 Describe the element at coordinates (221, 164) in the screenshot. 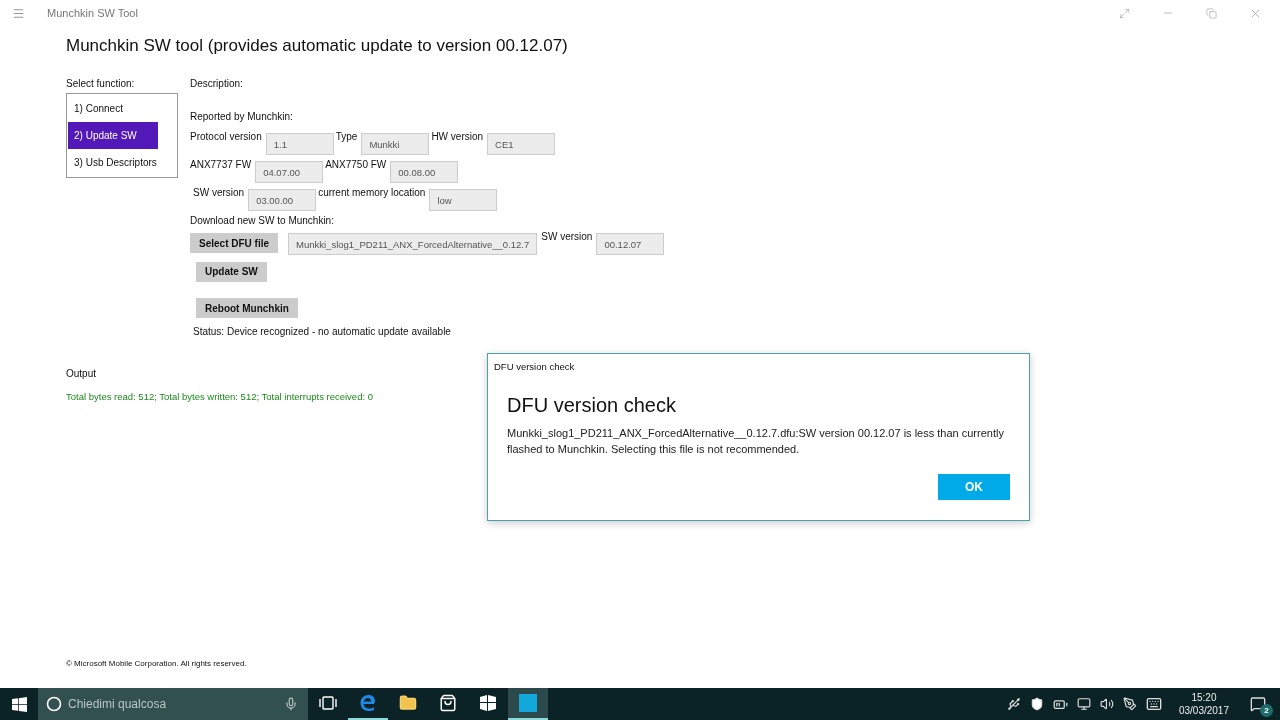

I see `field-label: ANX7737 FW` at that location.